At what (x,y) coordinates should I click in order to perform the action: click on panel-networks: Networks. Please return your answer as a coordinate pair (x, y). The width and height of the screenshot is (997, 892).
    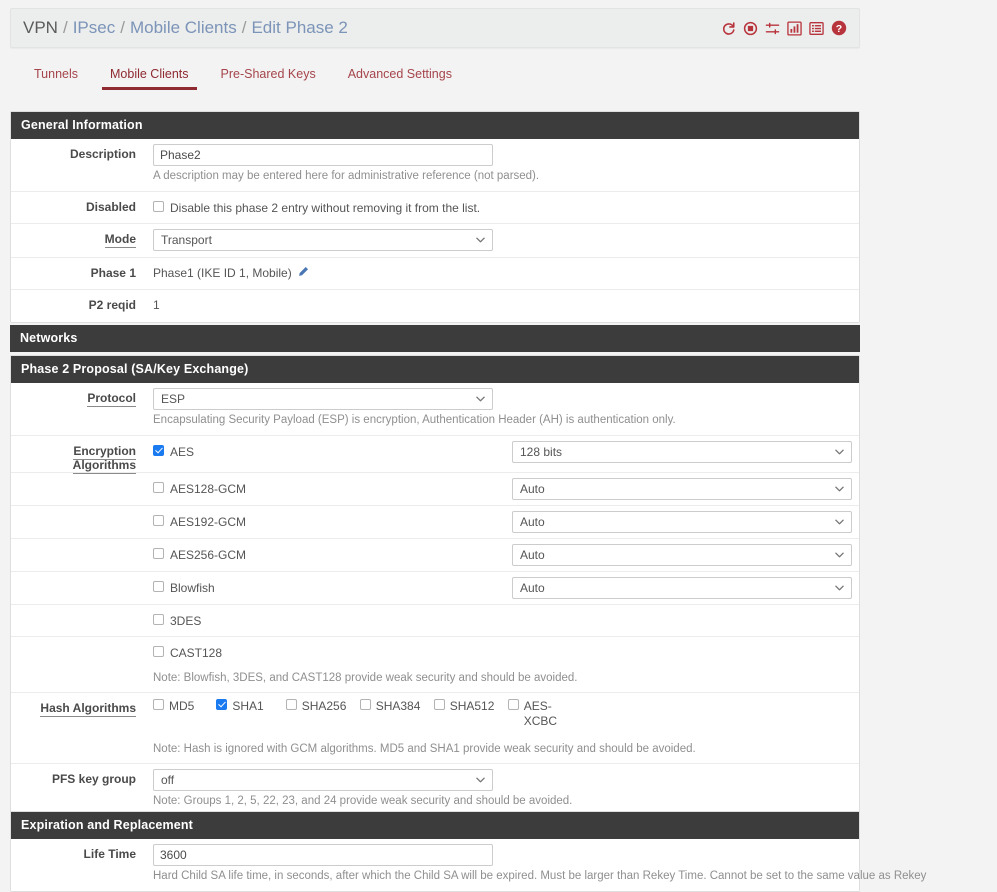
    Looking at the image, I should click on (435, 338).